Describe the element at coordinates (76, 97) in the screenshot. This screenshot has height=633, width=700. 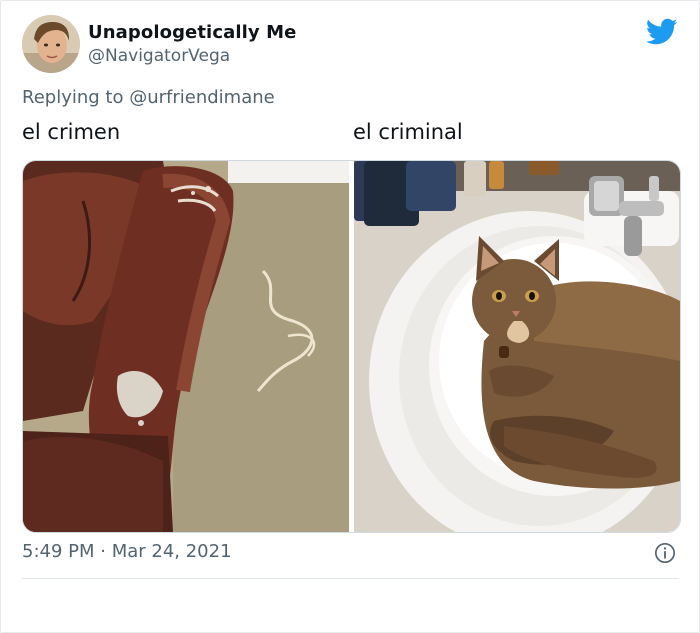
I see `replying-to-prefix: Replying to` at that location.